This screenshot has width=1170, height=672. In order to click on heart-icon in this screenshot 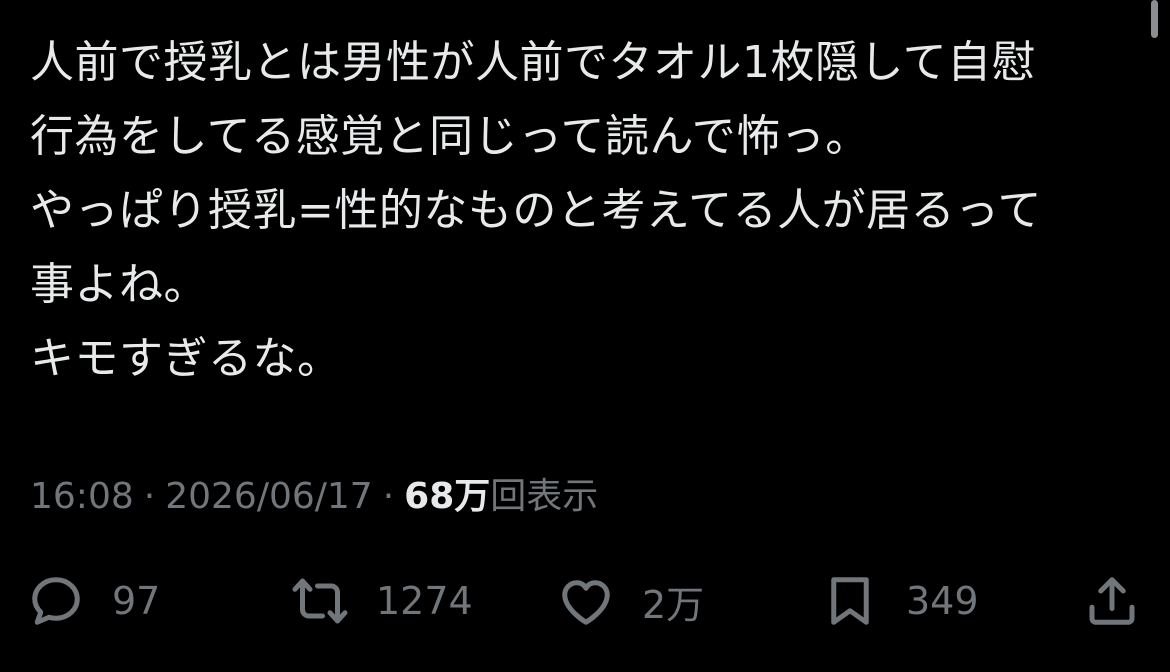, I will do `click(586, 602)`.